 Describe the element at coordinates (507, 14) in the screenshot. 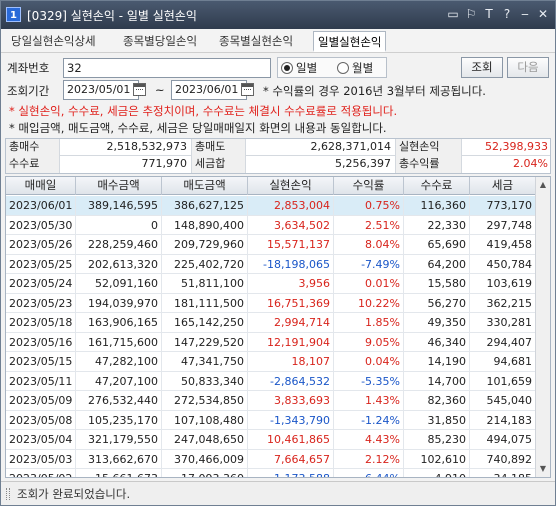

I see `help-icon: ?` at that location.